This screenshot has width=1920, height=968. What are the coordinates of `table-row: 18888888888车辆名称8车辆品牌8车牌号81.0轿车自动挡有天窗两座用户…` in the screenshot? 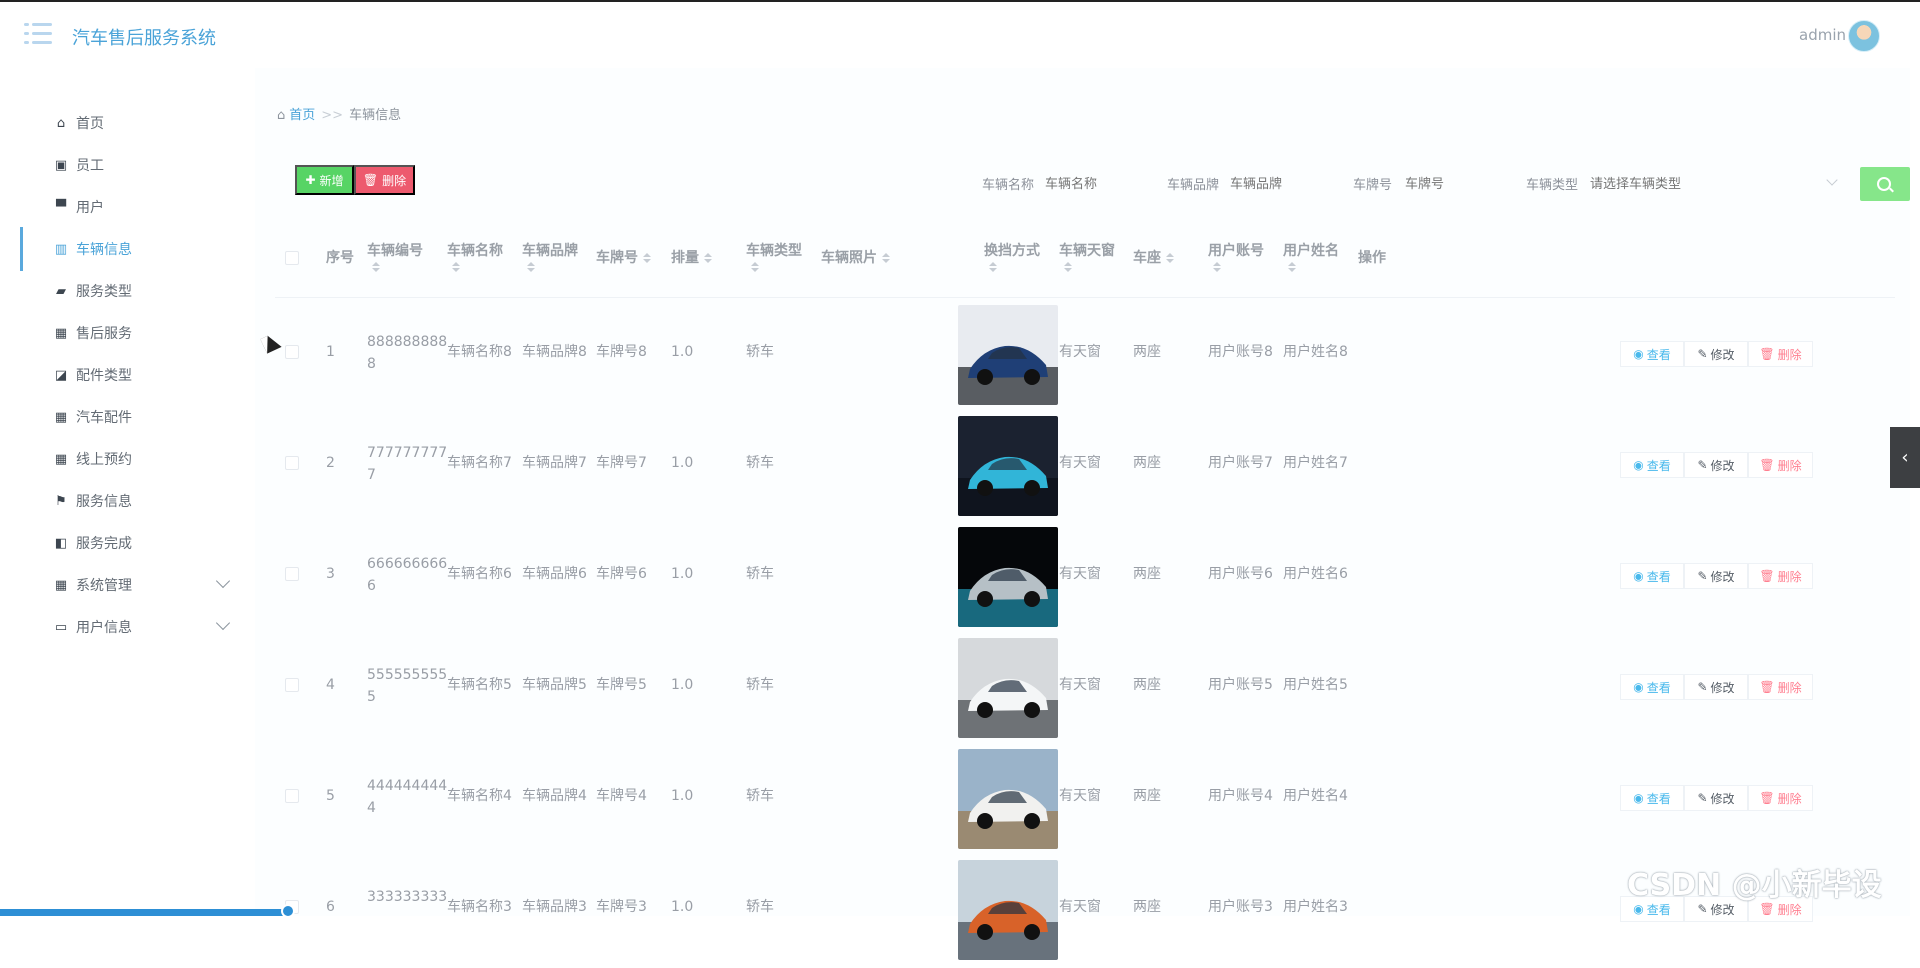 It's located at (1085, 357).